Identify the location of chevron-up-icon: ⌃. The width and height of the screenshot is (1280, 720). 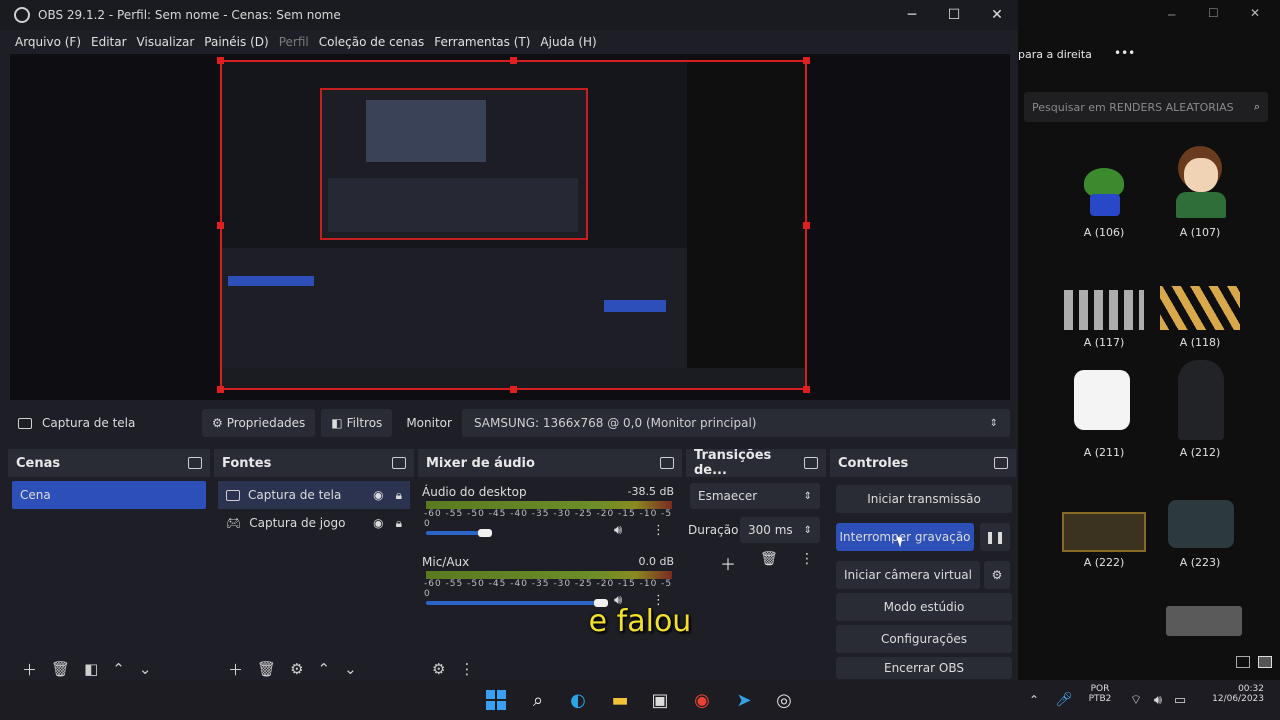
(1034, 700).